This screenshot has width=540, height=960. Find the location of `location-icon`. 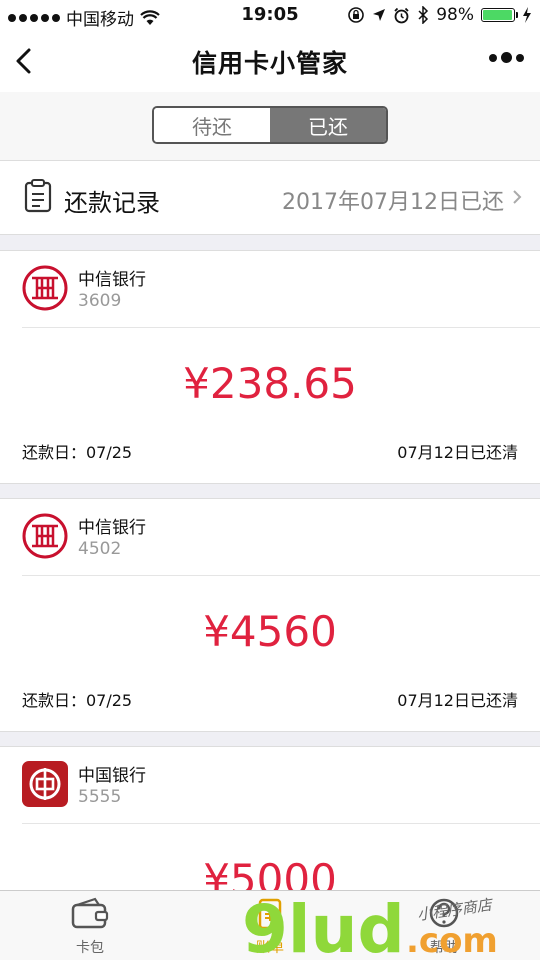

location-icon is located at coordinates (379, 15).